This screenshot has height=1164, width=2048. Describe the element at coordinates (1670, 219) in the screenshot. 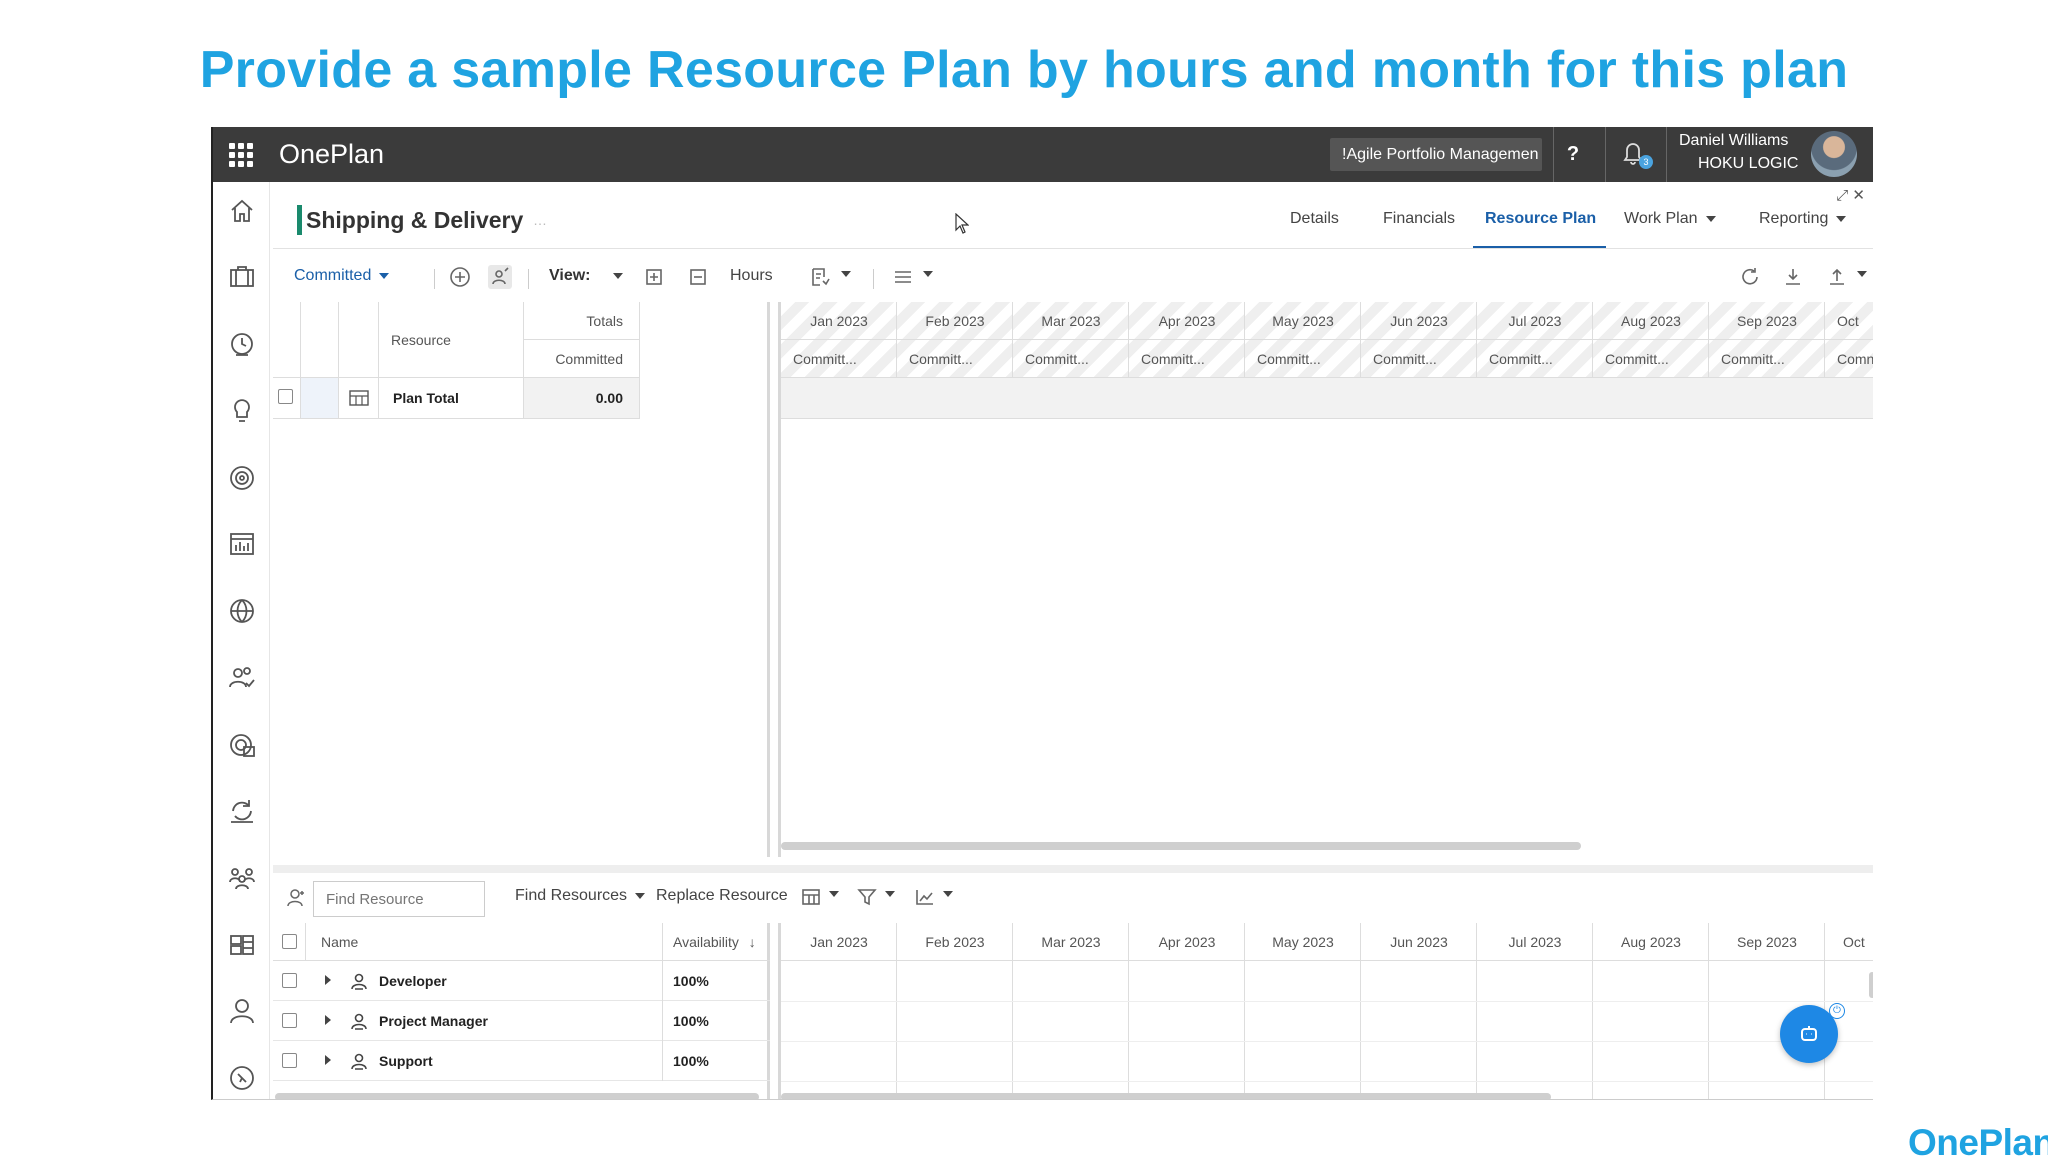

I see `tab-work-plan: Work Plan` at that location.